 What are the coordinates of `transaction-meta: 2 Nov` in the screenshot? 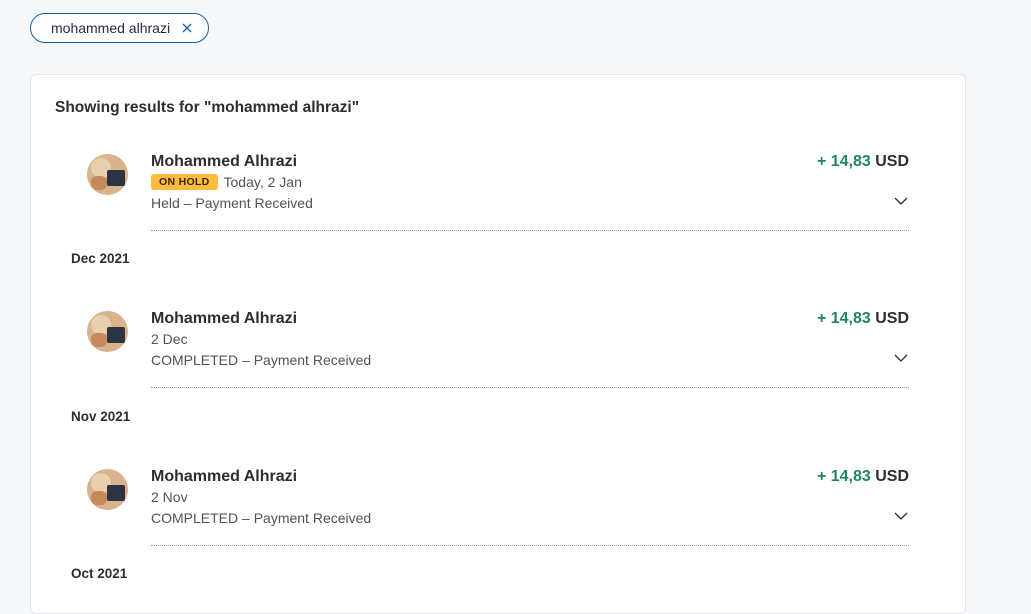 It's located at (169, 497).